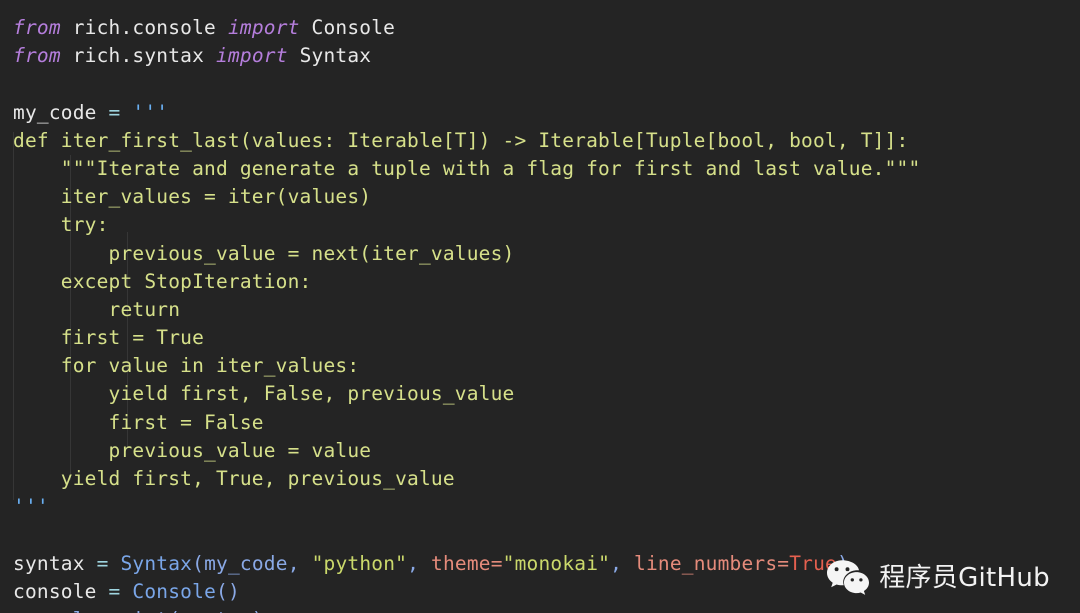  Describe the element at coordinates (97, 309) in the screenshot. I see `code-line-11: return` at that location.